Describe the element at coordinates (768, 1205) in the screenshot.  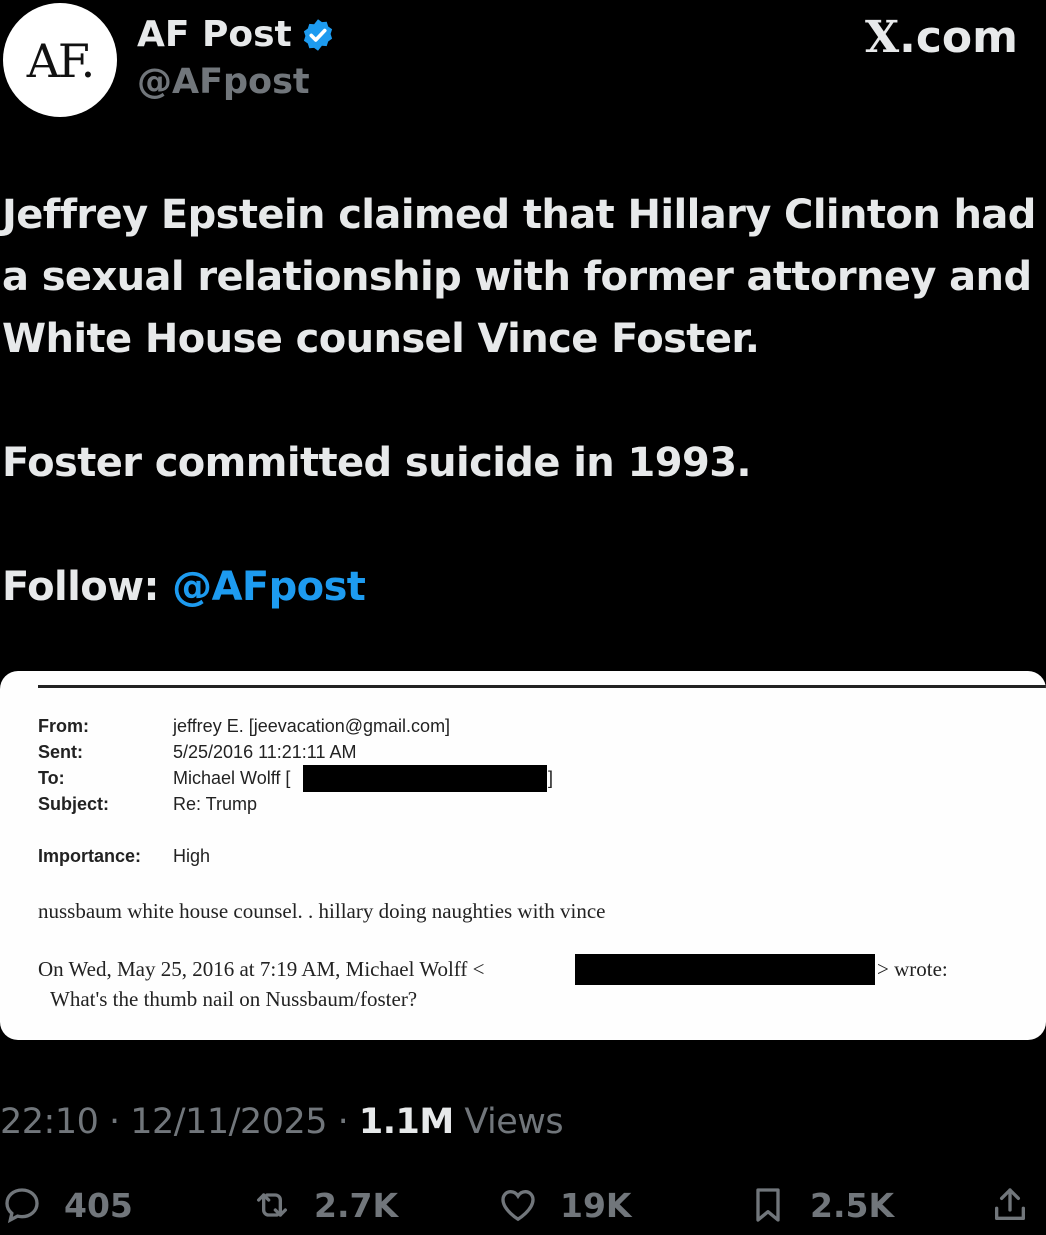
I see `bookmark-icon` at that location.